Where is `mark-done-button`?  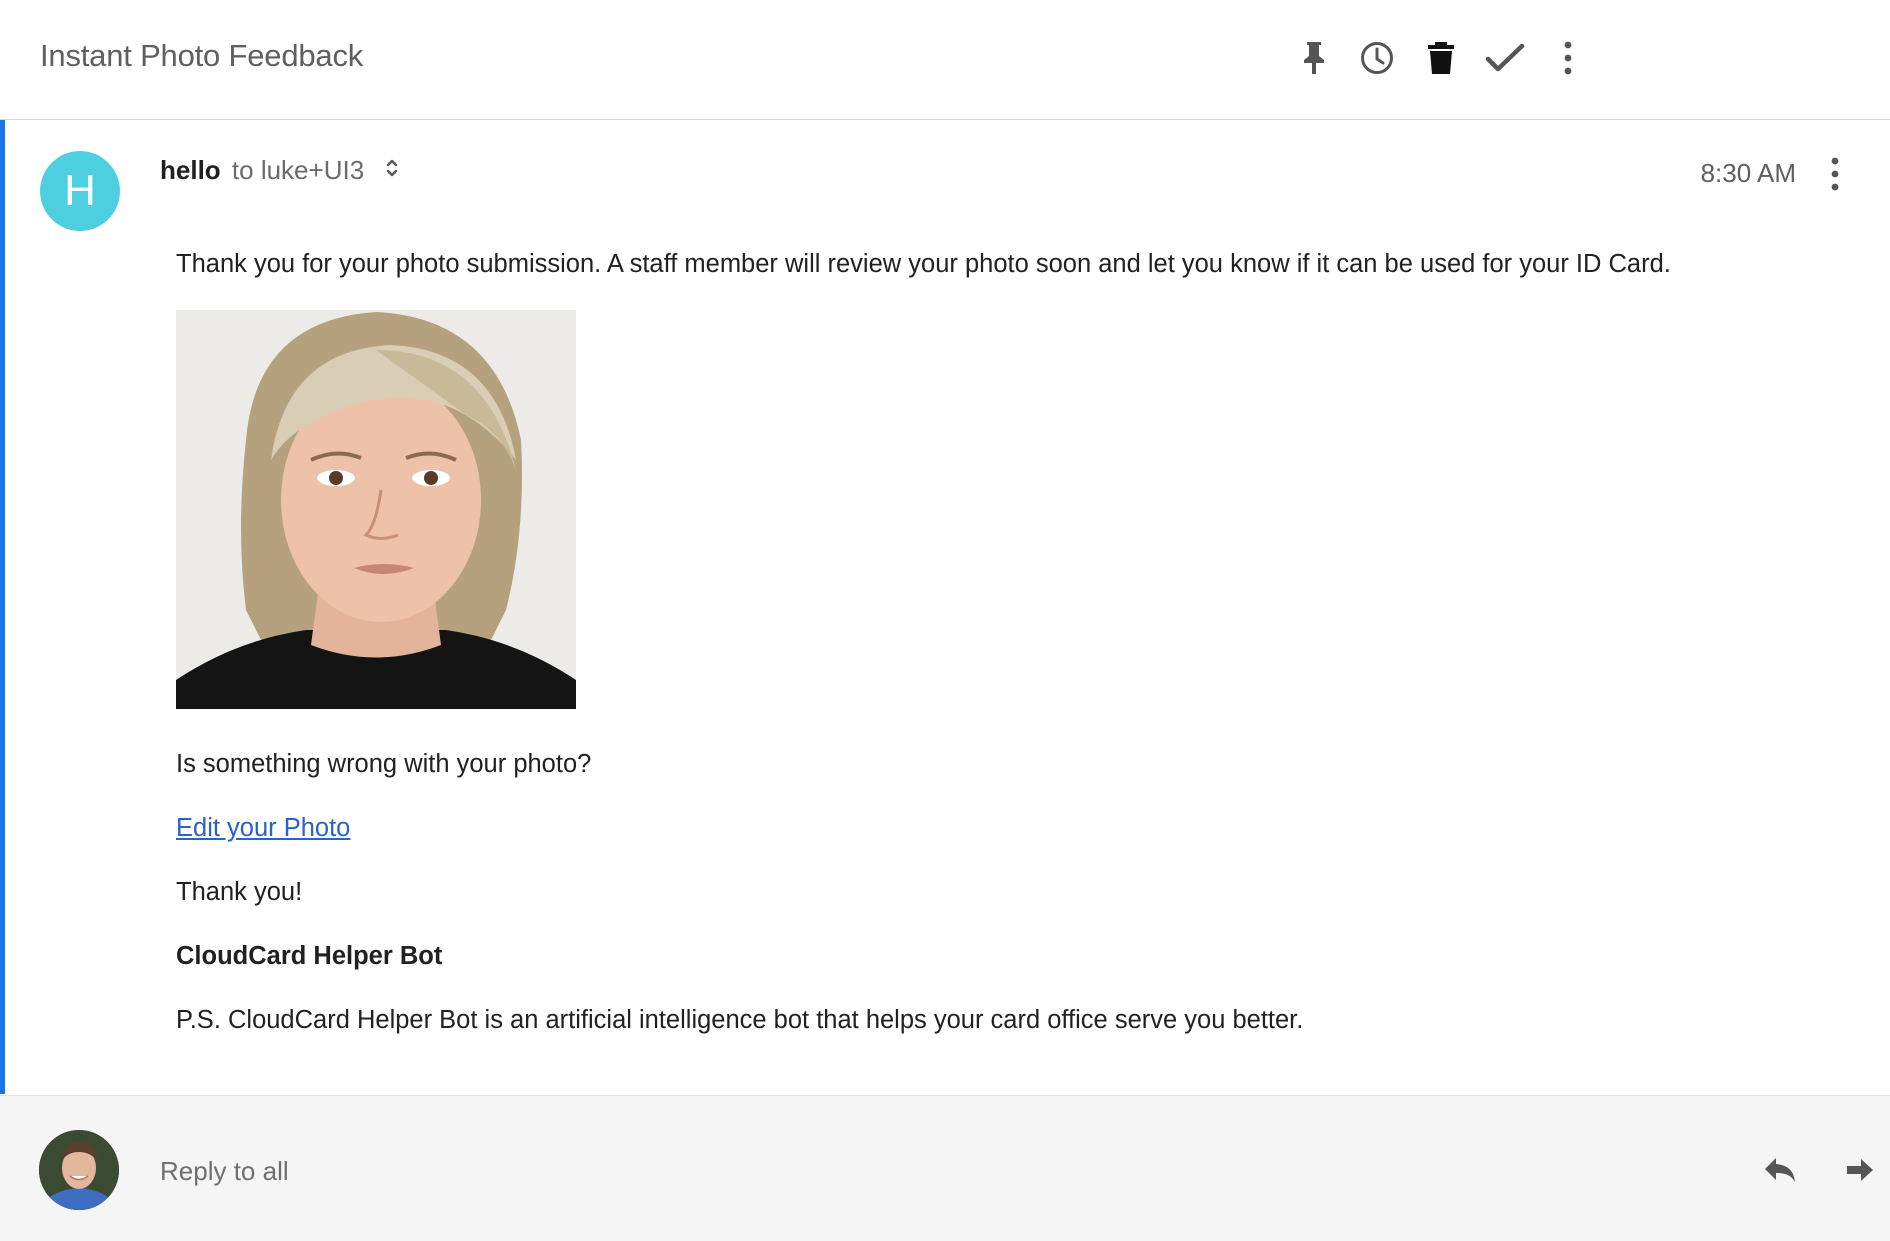 mark-done-button is located at coordinates (1505, 58).